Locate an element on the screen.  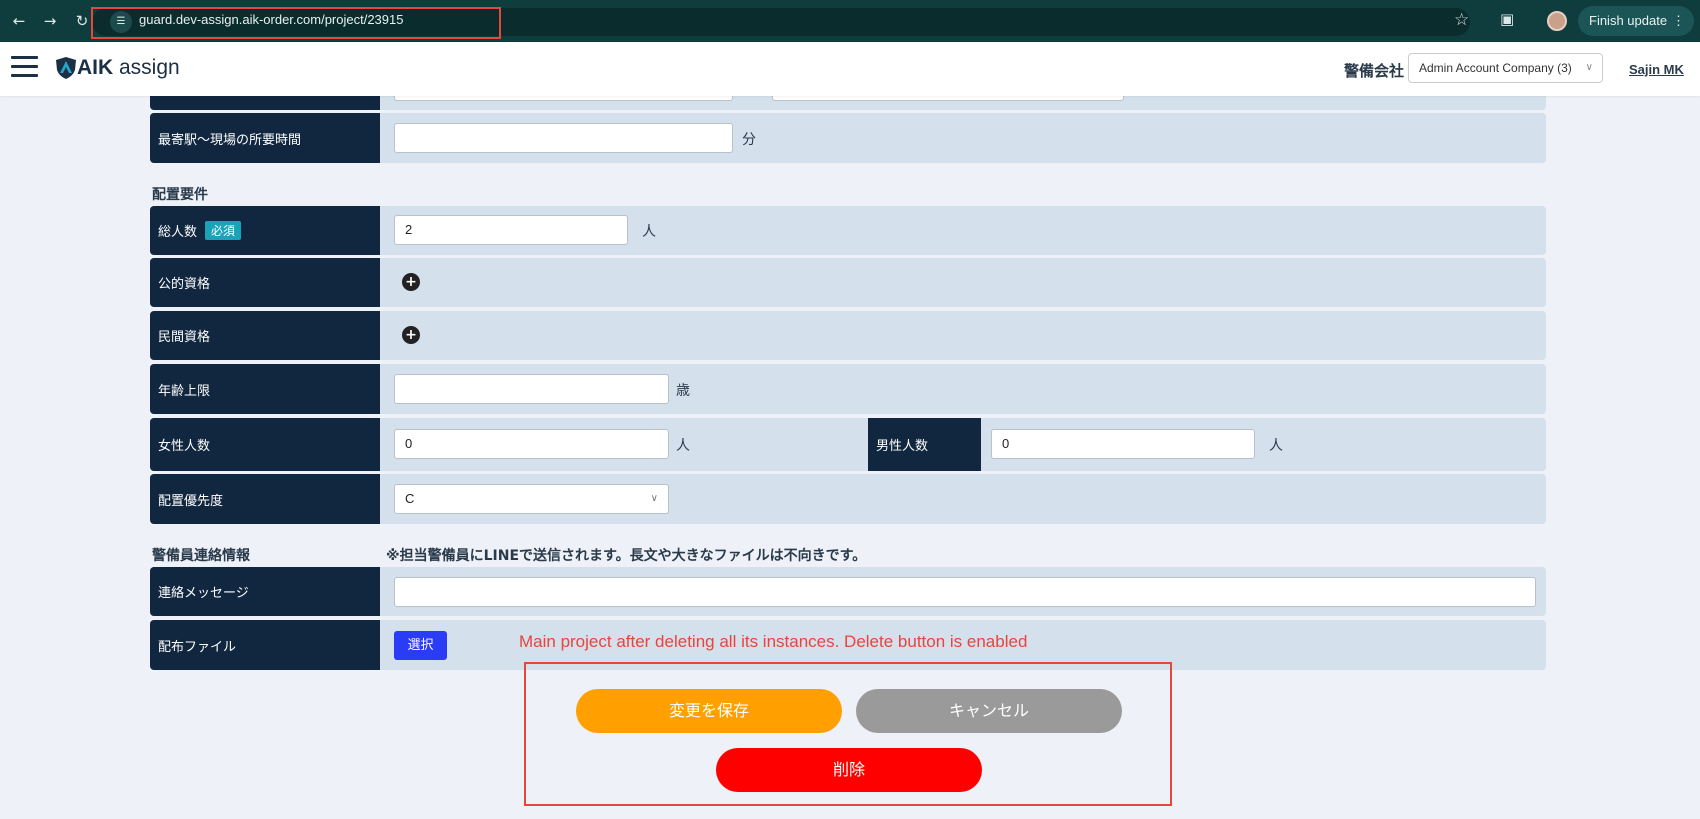
male-person-unit: 人 is located at coordinates (1276, 446).